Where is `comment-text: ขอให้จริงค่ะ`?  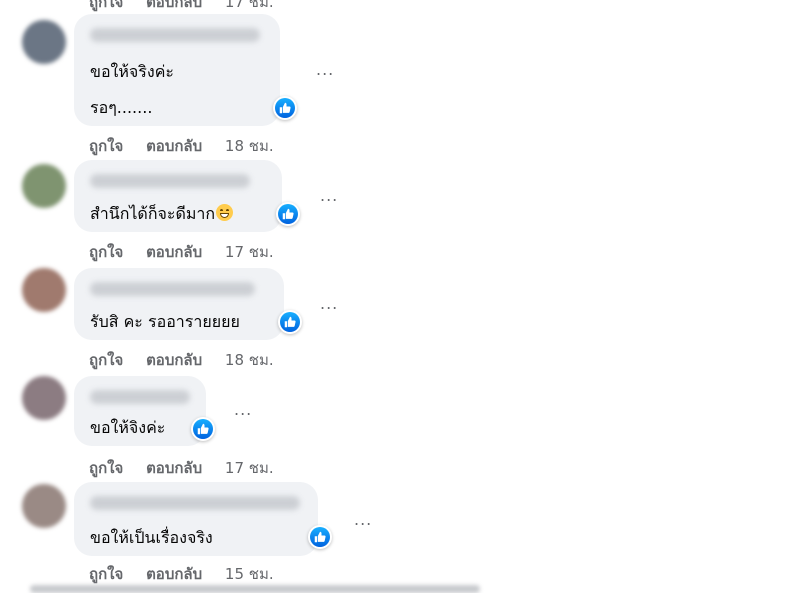 comment-text: ขอให้จริงค่ะ is located at coordinates (132, 71).